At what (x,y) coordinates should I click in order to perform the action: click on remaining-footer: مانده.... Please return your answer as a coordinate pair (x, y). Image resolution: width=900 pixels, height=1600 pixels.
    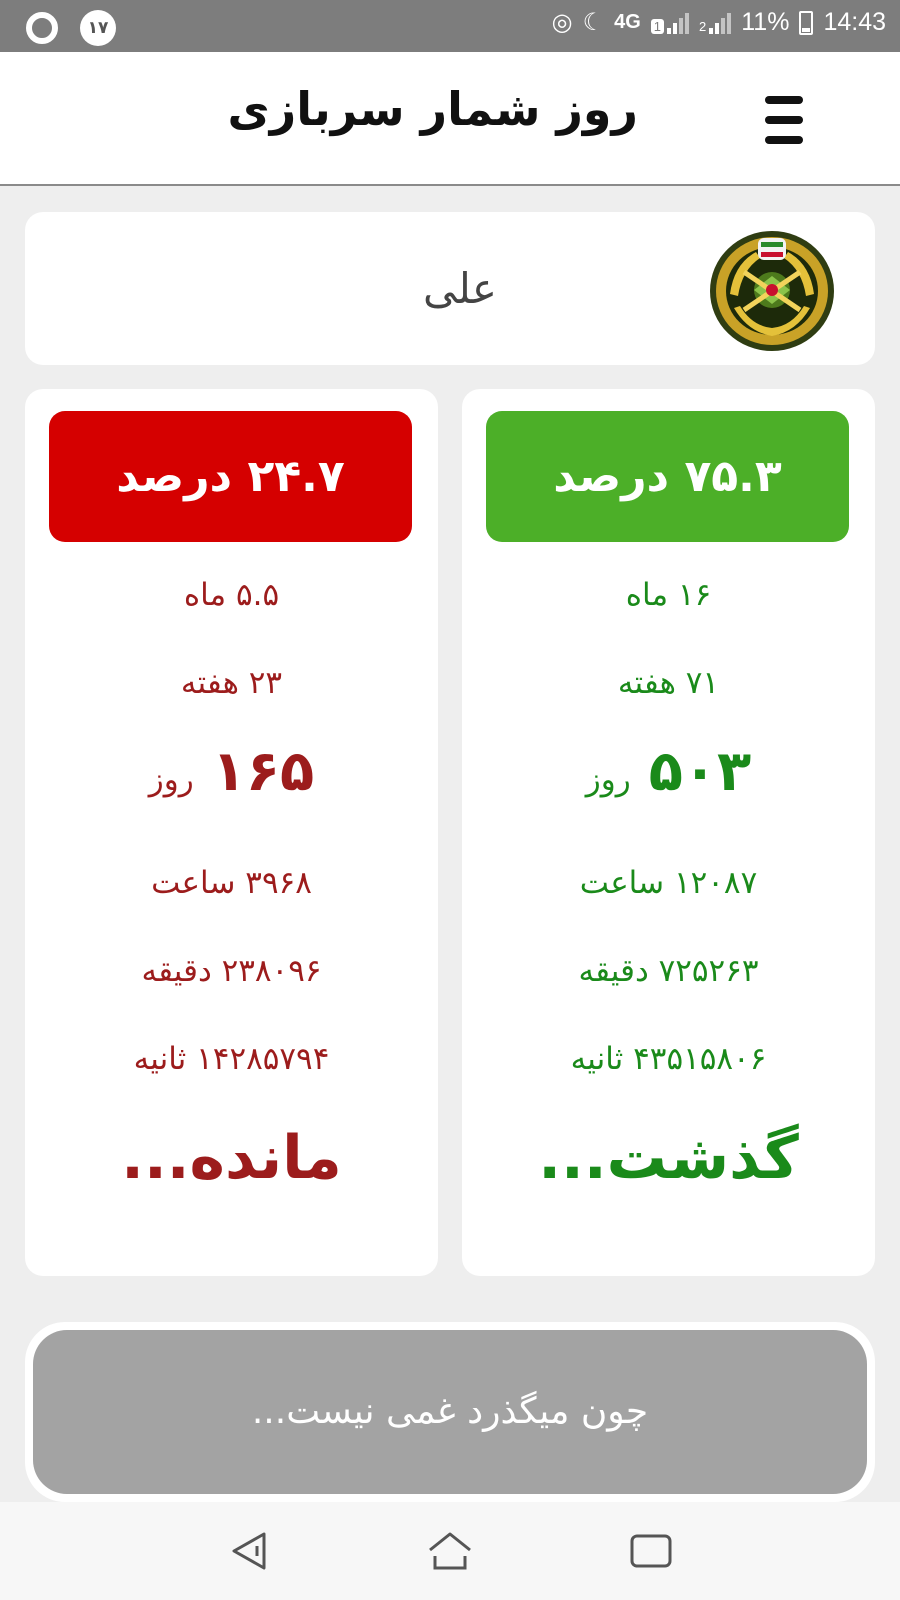
    Looking at the image, I should click on (231, 1158).